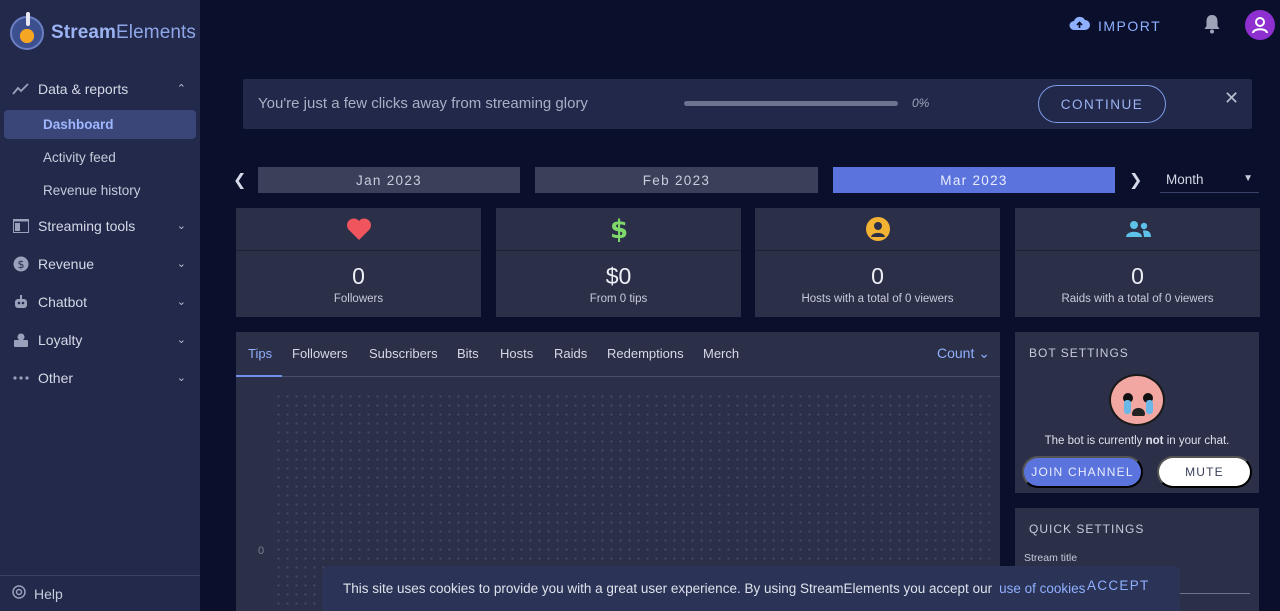 The height and width of the screenshot is (611, 1280). I want to click on active-tab-indicator, so click(259, 376).